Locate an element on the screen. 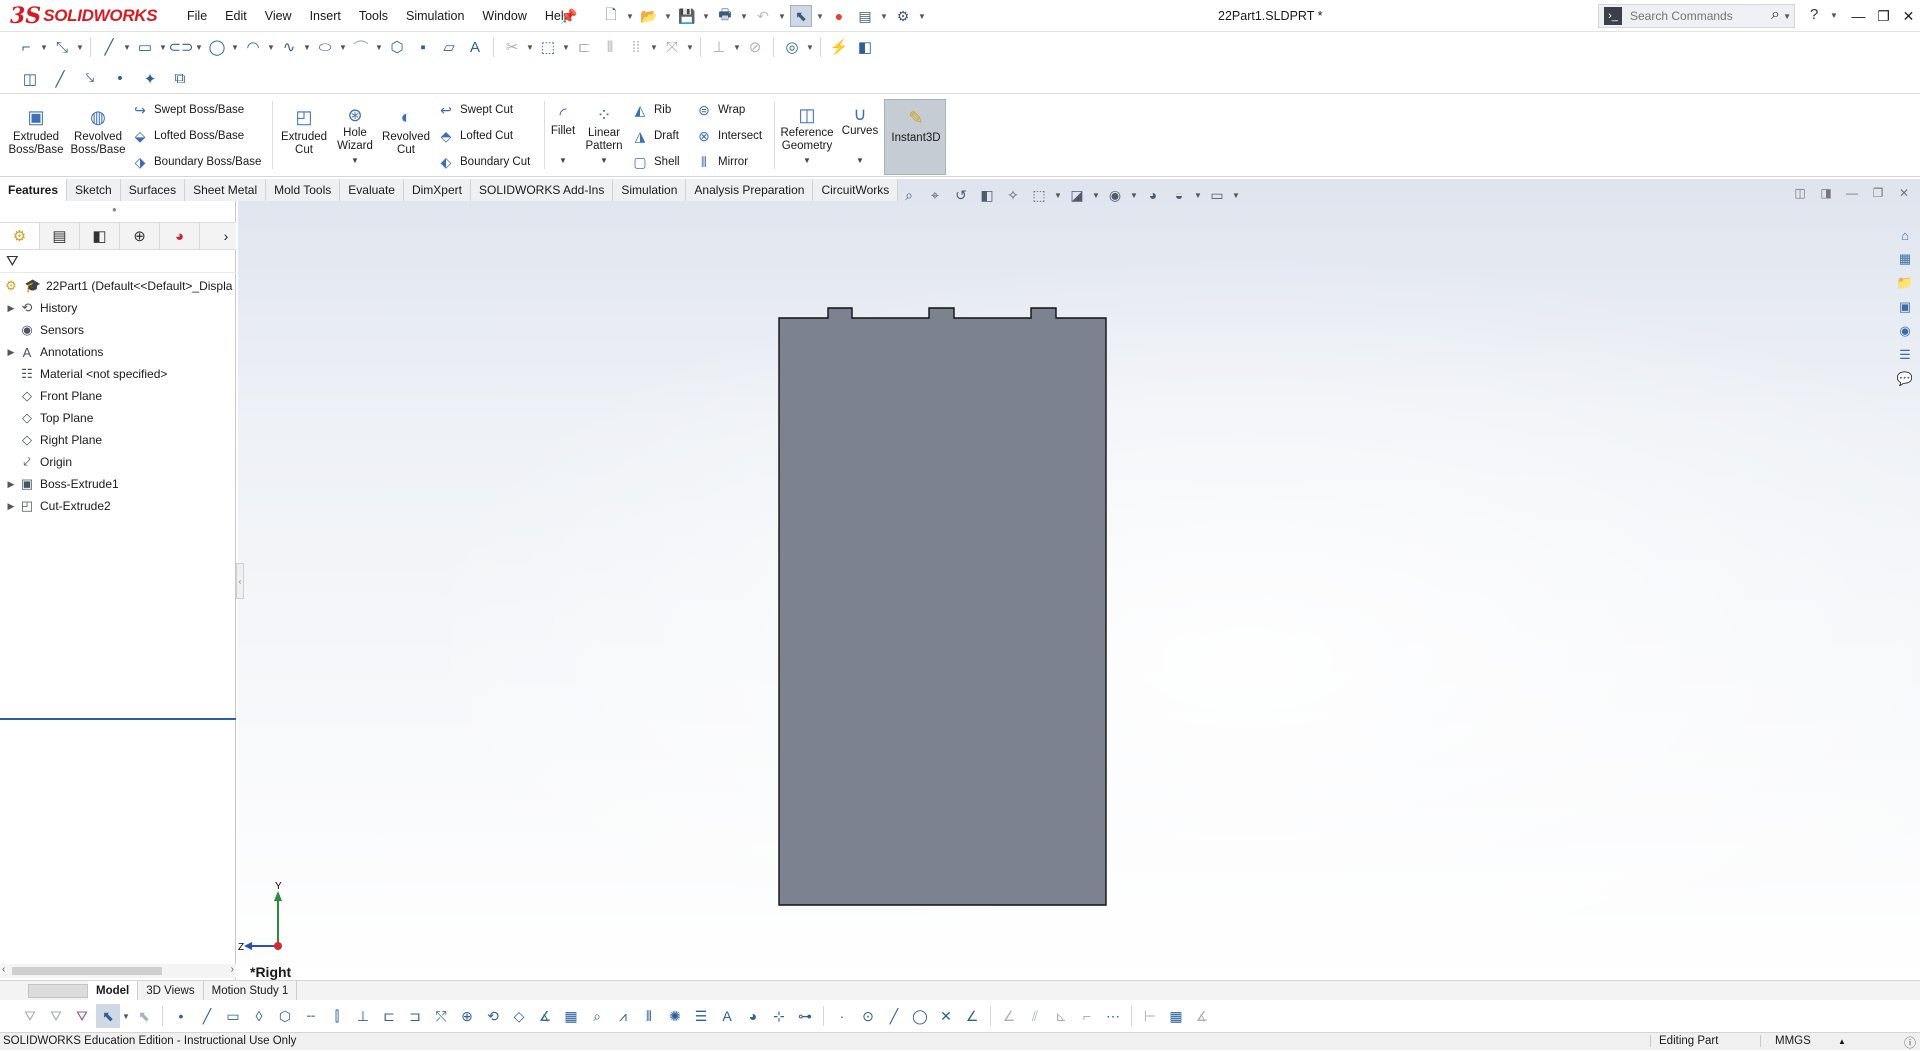 Image resolution: width=1920 pixels, height=1051 pixels. menu-file: File is located at coordinates (197, 16).